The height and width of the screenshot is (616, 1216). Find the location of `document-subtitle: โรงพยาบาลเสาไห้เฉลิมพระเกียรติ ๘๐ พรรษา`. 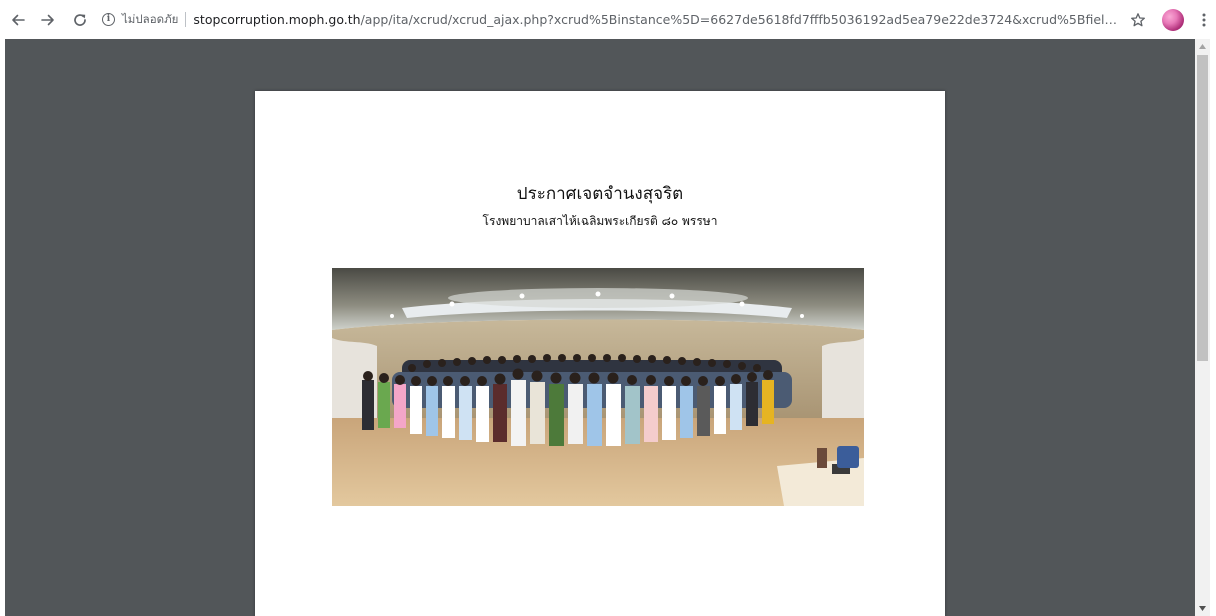

document-subtitle: โรงพยาบาลเสาไห้เฉลิมพระเกียรติ ๘๐ พรรษา is located at coordinates (600, 221).